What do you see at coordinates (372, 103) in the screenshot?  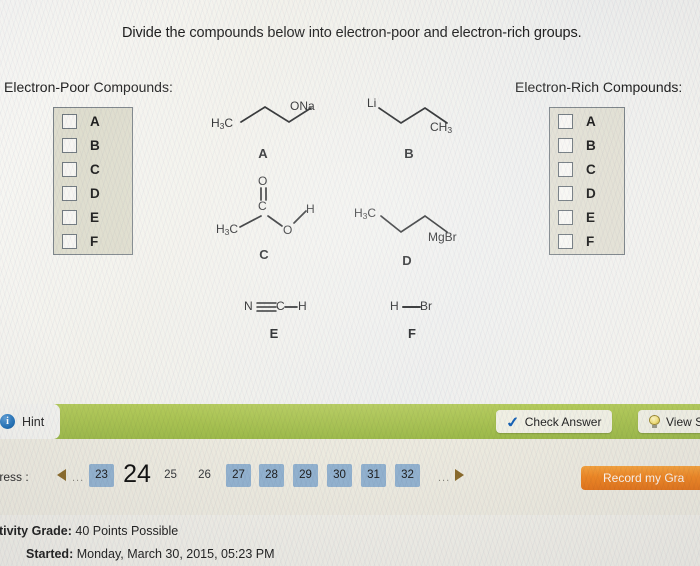 I see `compound-b-left-label: Li` at bounding box center [372, 103].